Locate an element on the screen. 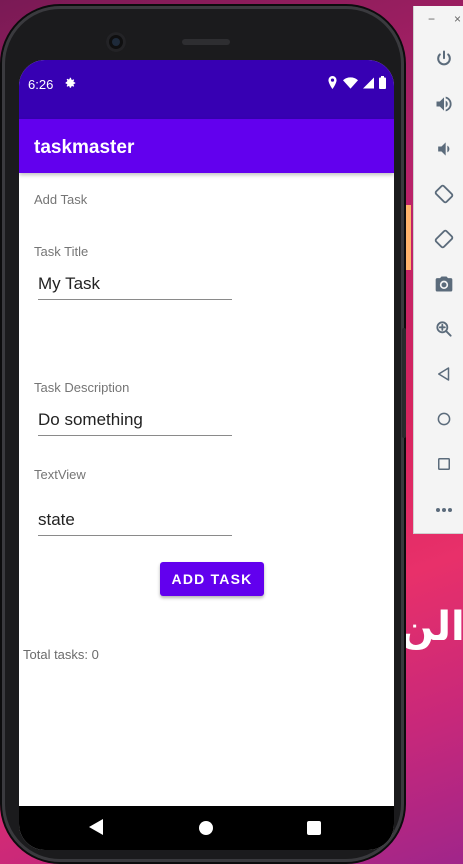  more-icon is located at coordinates (444, 510).